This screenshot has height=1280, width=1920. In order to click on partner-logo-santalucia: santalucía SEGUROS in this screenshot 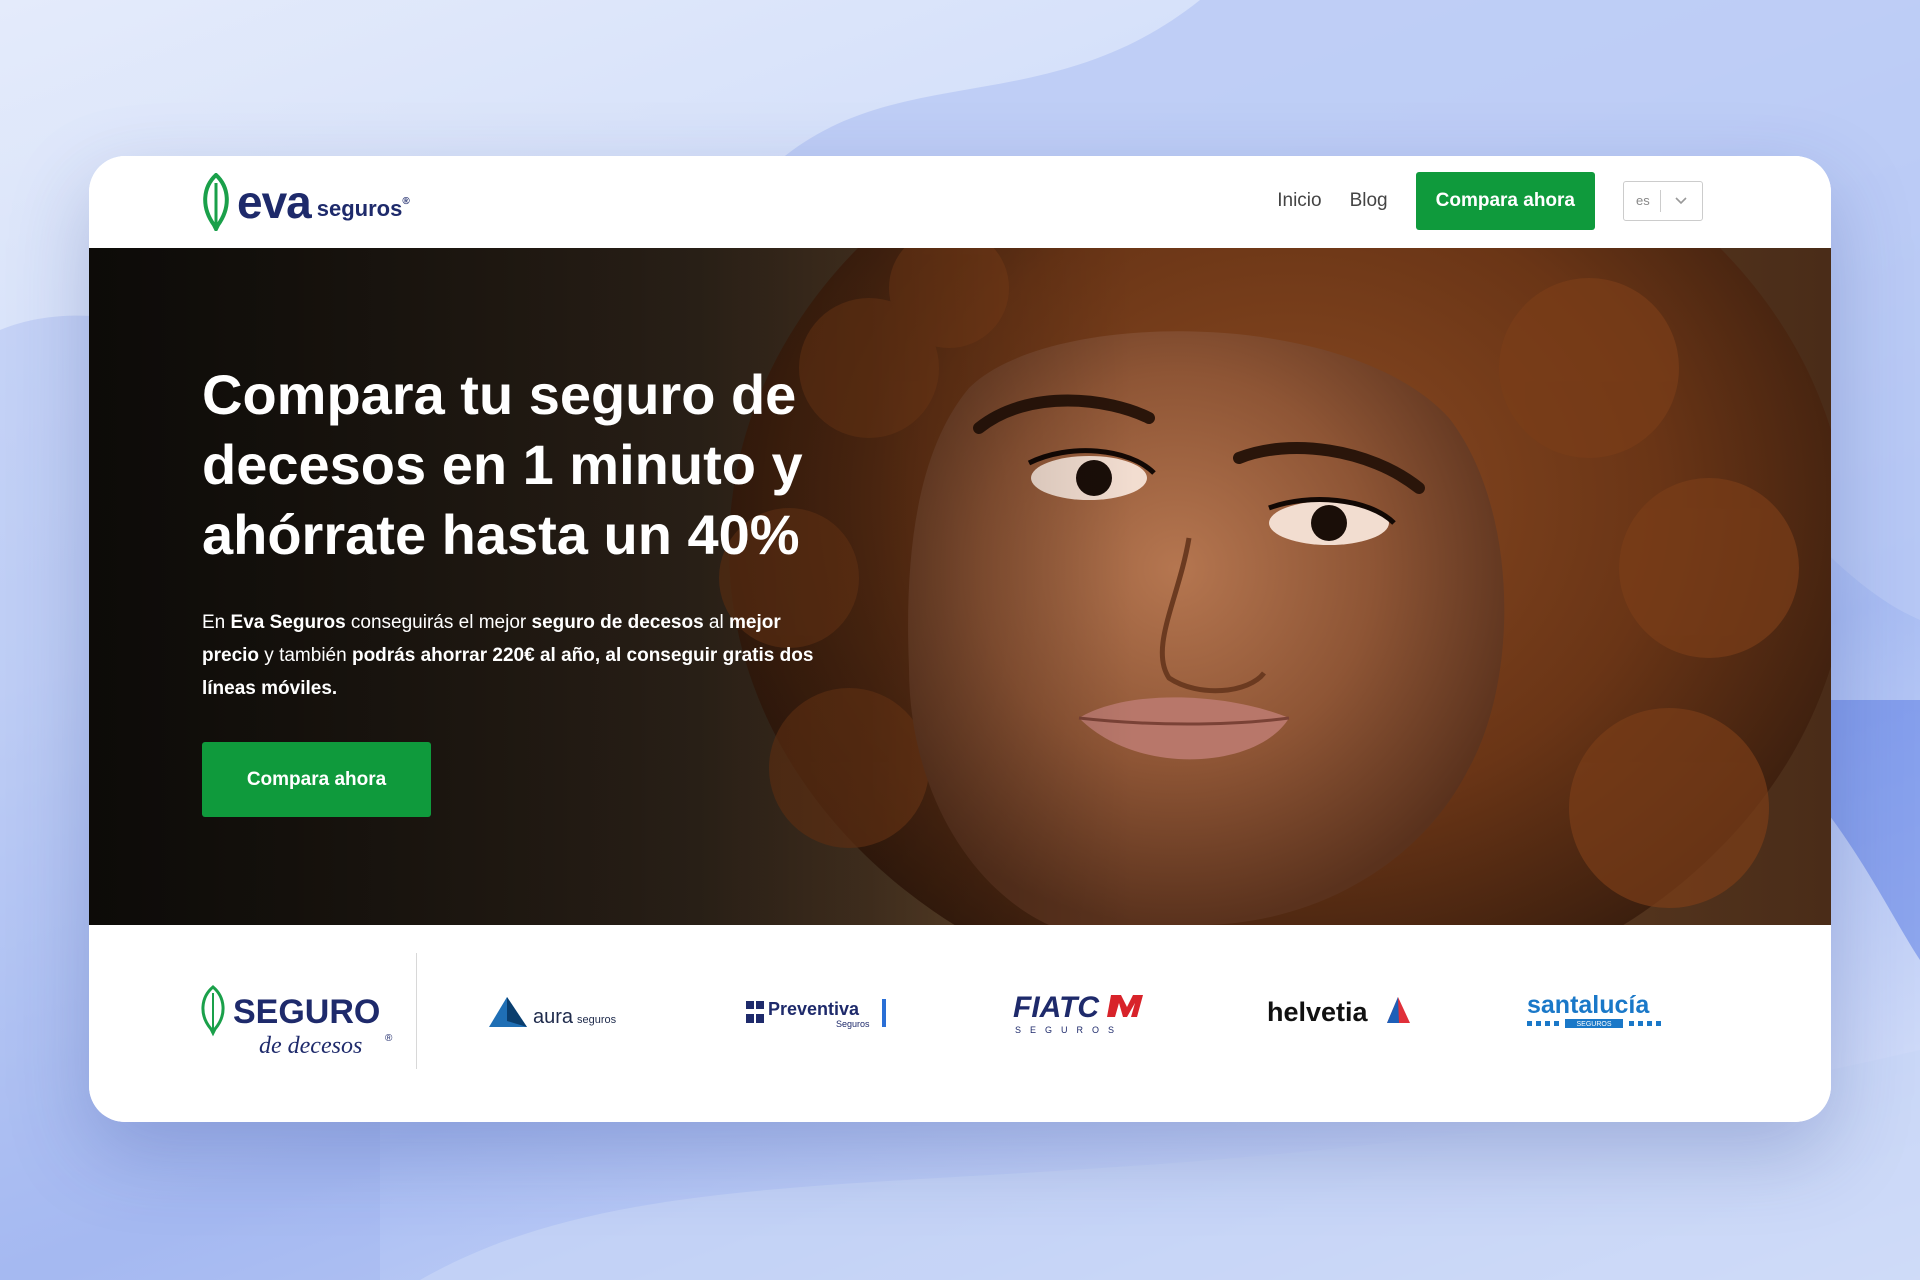, I will do `click(1600, 1011)`.